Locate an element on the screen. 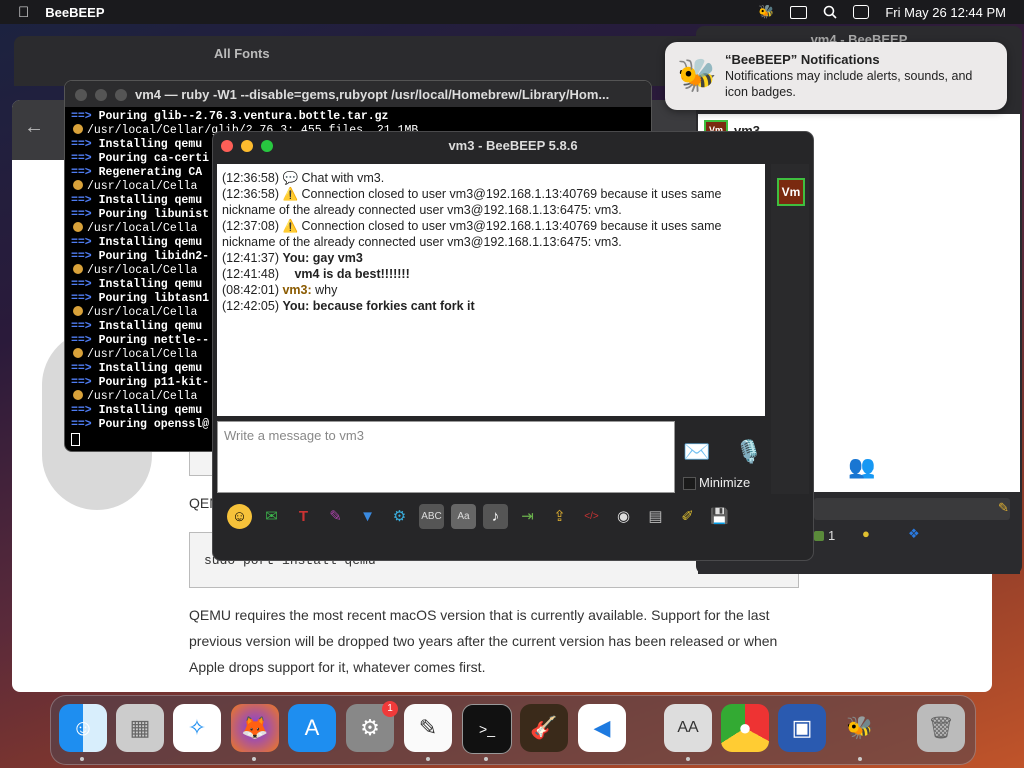 This screenshot has height=768, width=1024. network-count: 1 is located at coordinates (824, 535).